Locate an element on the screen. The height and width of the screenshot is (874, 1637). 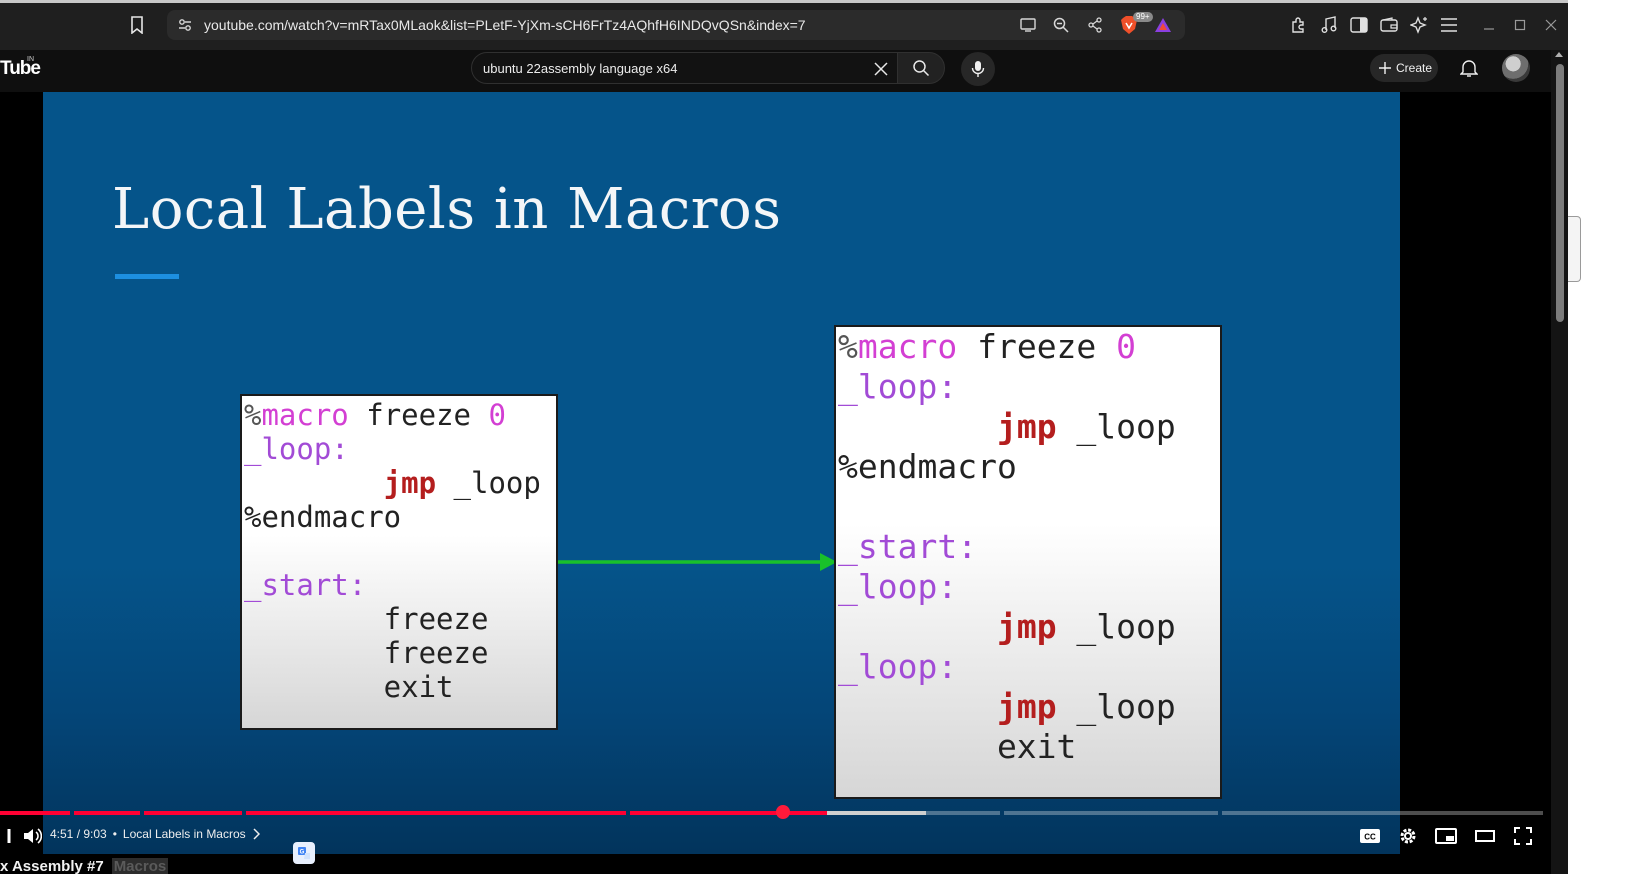
leo-ai-icon is located at coordinates (1419, 25).